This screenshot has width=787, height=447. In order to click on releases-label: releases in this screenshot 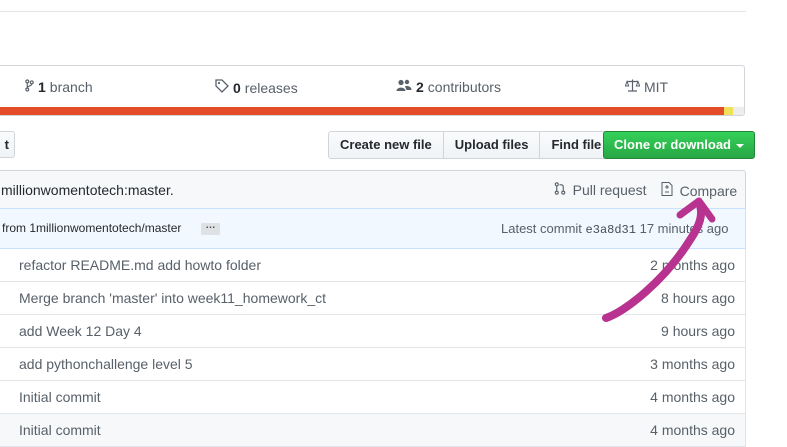, I will do `click(271, 87)`.